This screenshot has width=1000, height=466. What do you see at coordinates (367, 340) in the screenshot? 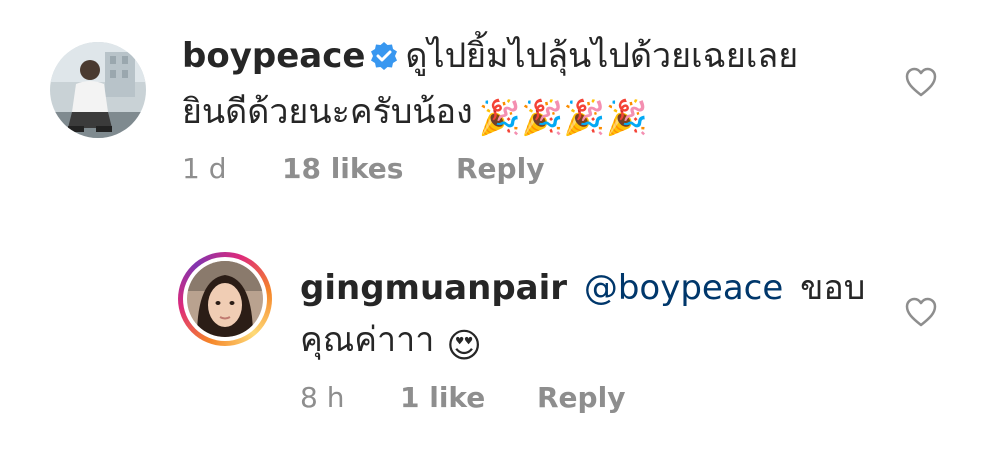
I see `reply-text-continued: คุณค่าาา` at bounding box center [367, 340].